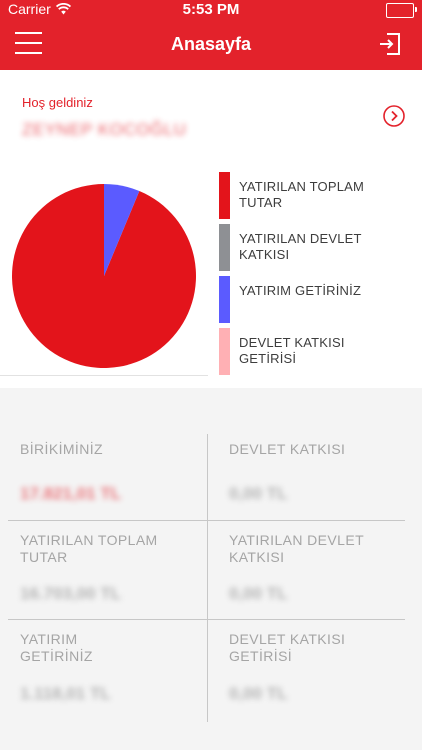 The width and height of the screenshot is (422, 750). I want to click on legend-item: DEVLET KATKISI GETİRİSİ, so click(314, 352).